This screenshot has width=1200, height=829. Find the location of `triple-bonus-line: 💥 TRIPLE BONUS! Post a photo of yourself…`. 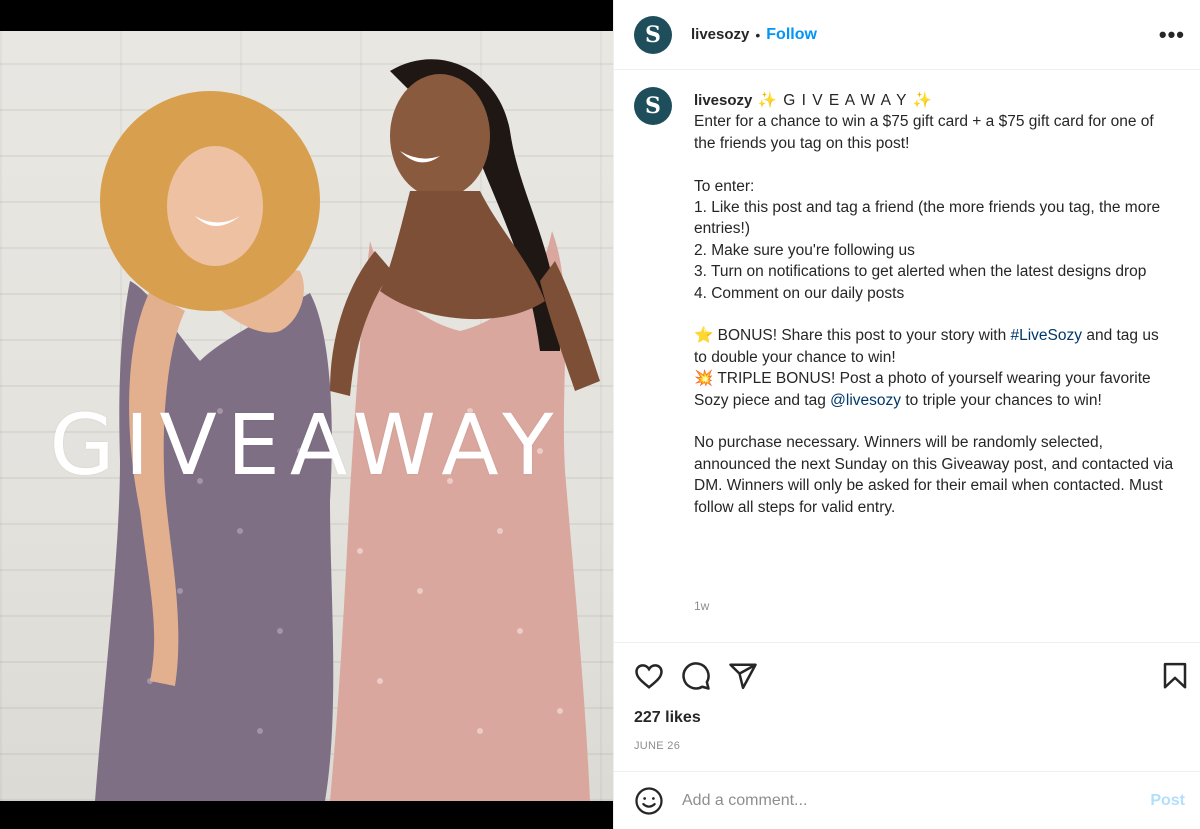

triple-bonus-line: 💥 TRIPLE BONUS! Post a photo of yourself… is located at coordinates (934, 389).